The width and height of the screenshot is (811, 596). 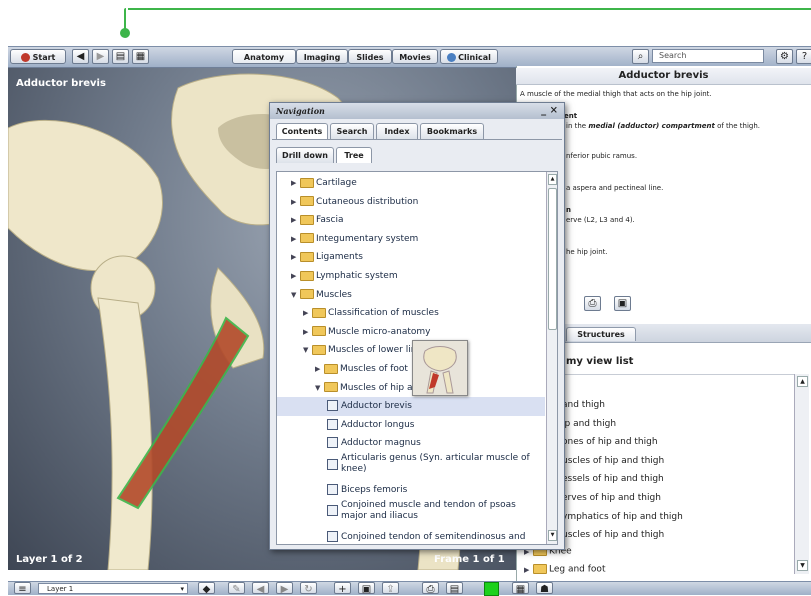 What do you see at coordinates (342, 588) in the screenshot?
I see `add-icon: +` at bounding box center [342, 588].